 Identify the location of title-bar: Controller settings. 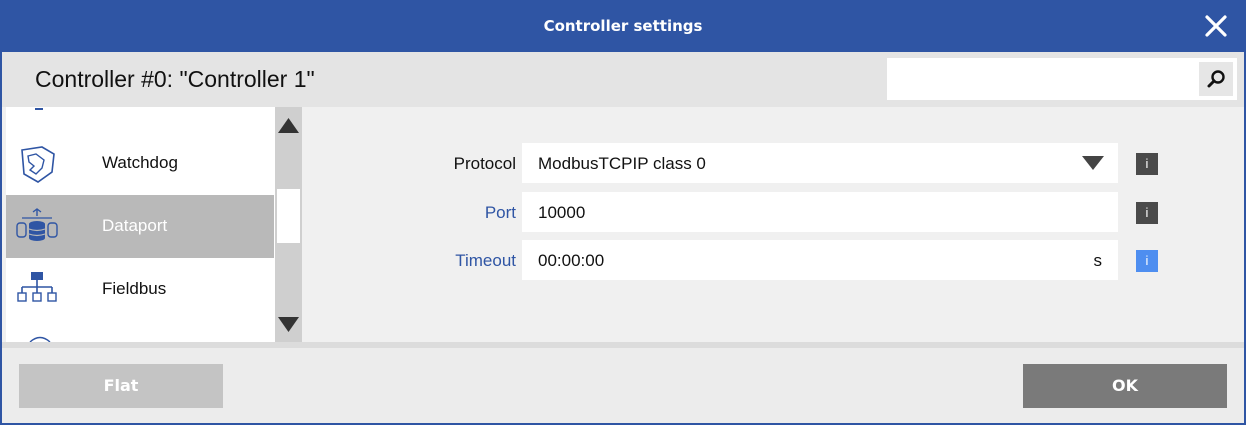
(623, 27).